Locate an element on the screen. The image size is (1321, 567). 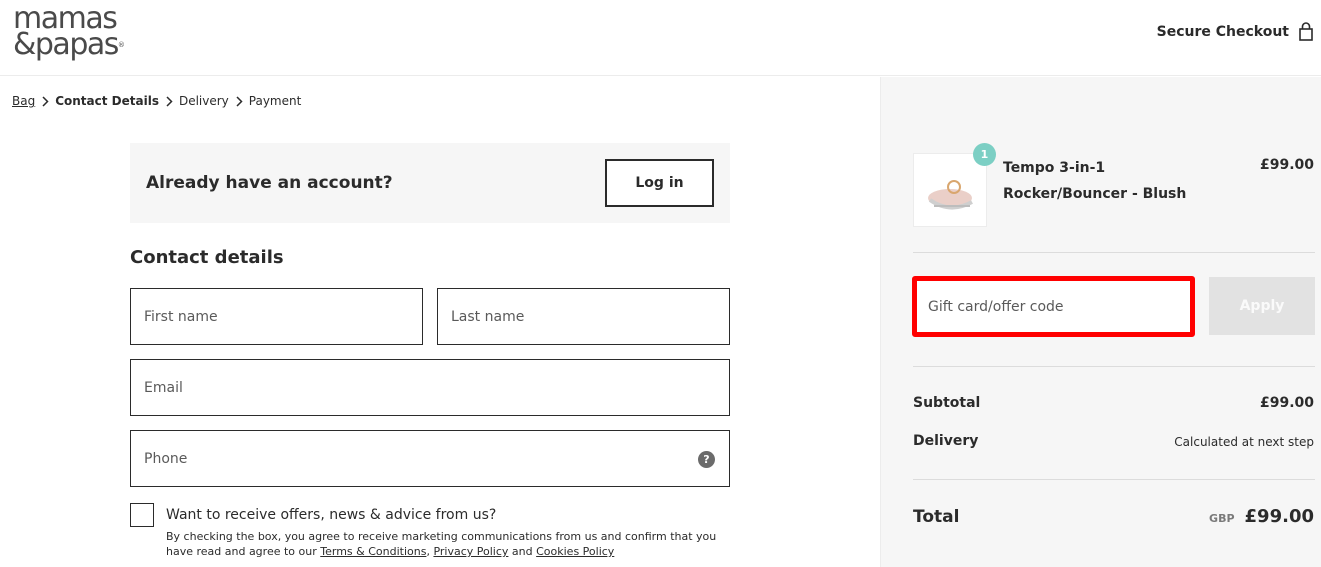
delivery-value: Calculated at next step is located at coordinates (1244, 442).